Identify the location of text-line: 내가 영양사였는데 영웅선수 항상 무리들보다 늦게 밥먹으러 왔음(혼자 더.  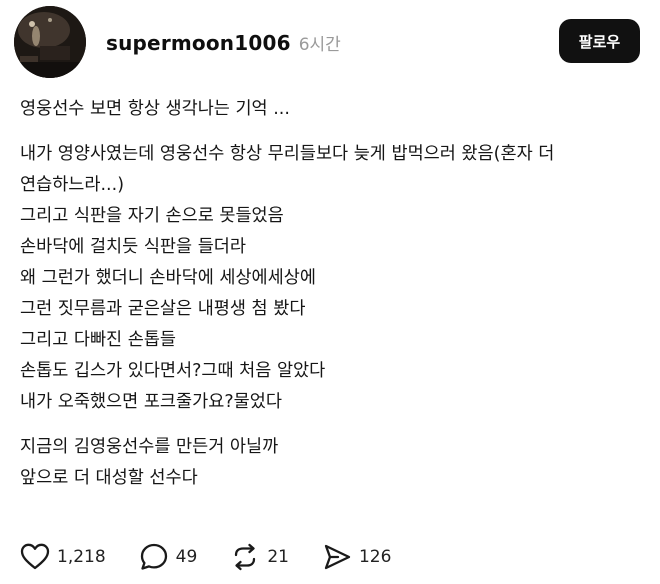
(287, 154).